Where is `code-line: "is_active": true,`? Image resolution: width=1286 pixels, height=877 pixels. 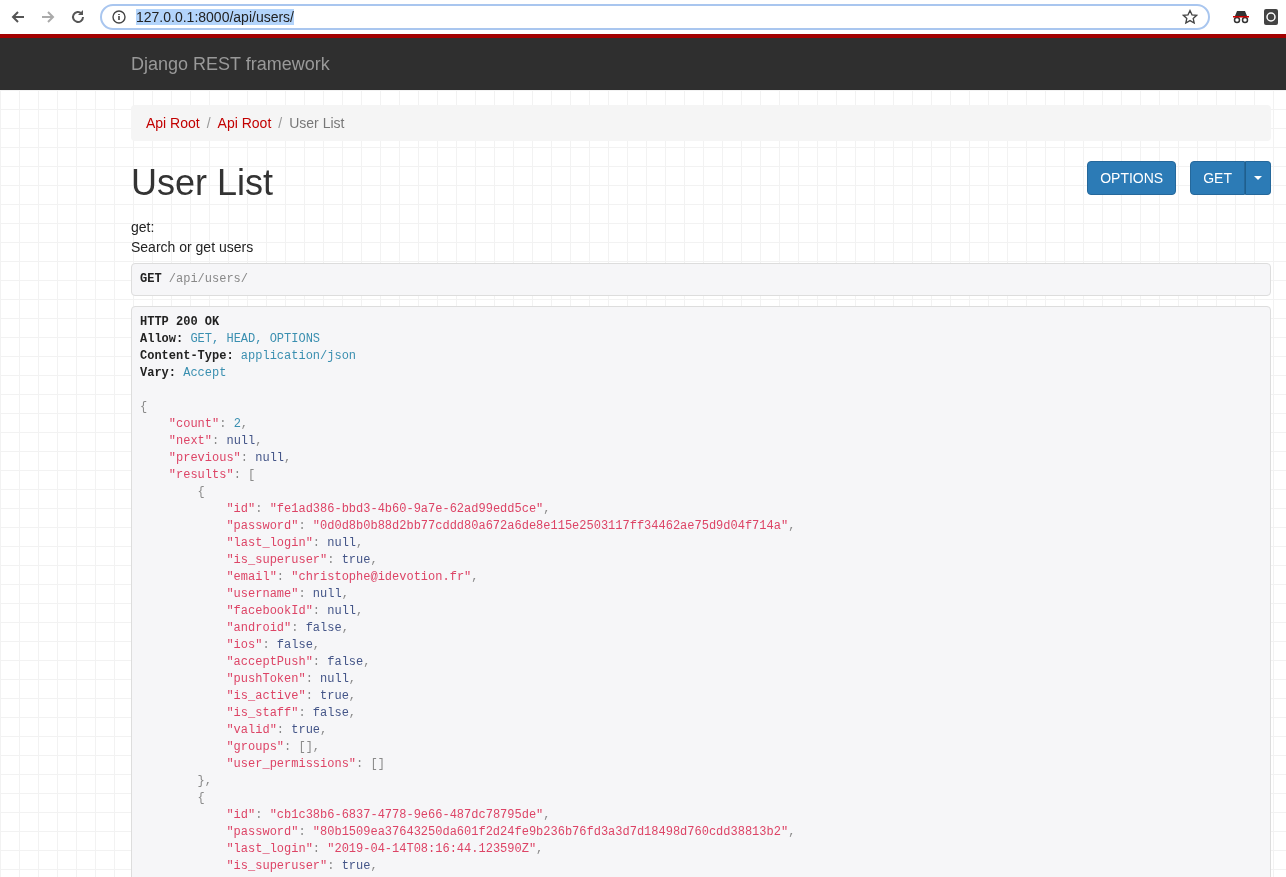
code-line: "is_active": true, is located at coordinates (291, 696).